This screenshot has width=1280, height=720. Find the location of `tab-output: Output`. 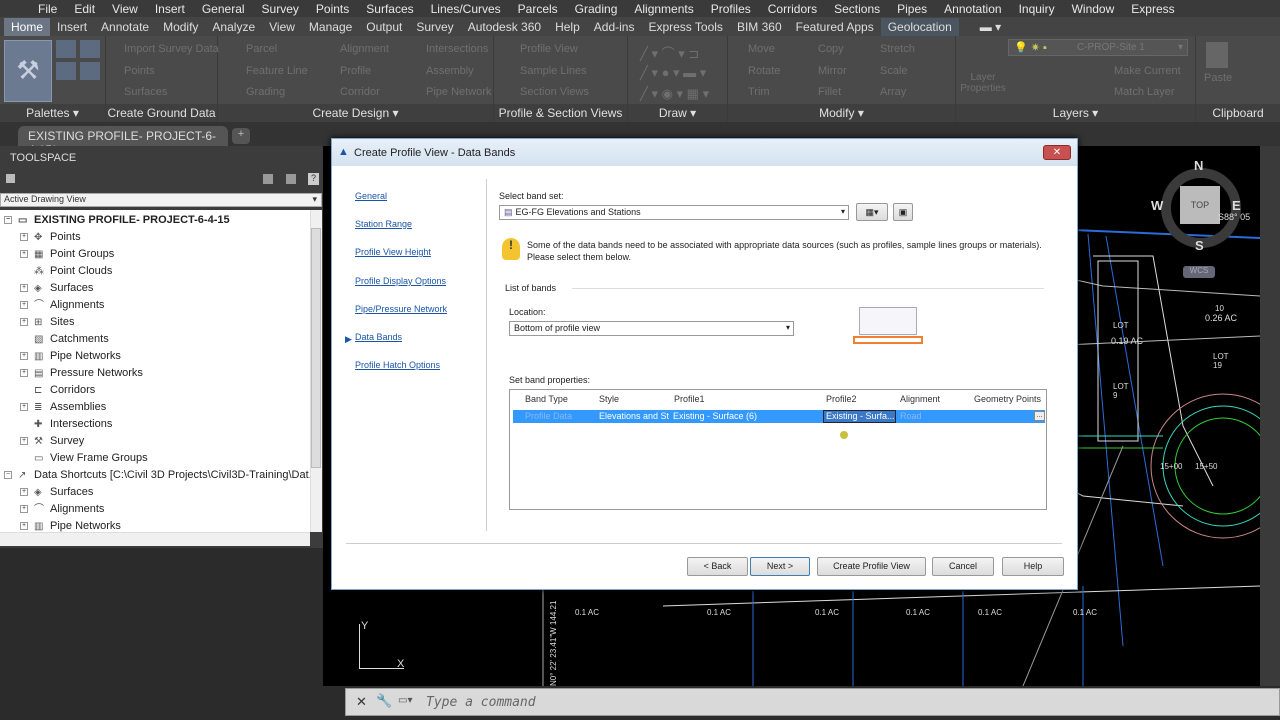

tab-output: Output is located at coordinates (384, 27).